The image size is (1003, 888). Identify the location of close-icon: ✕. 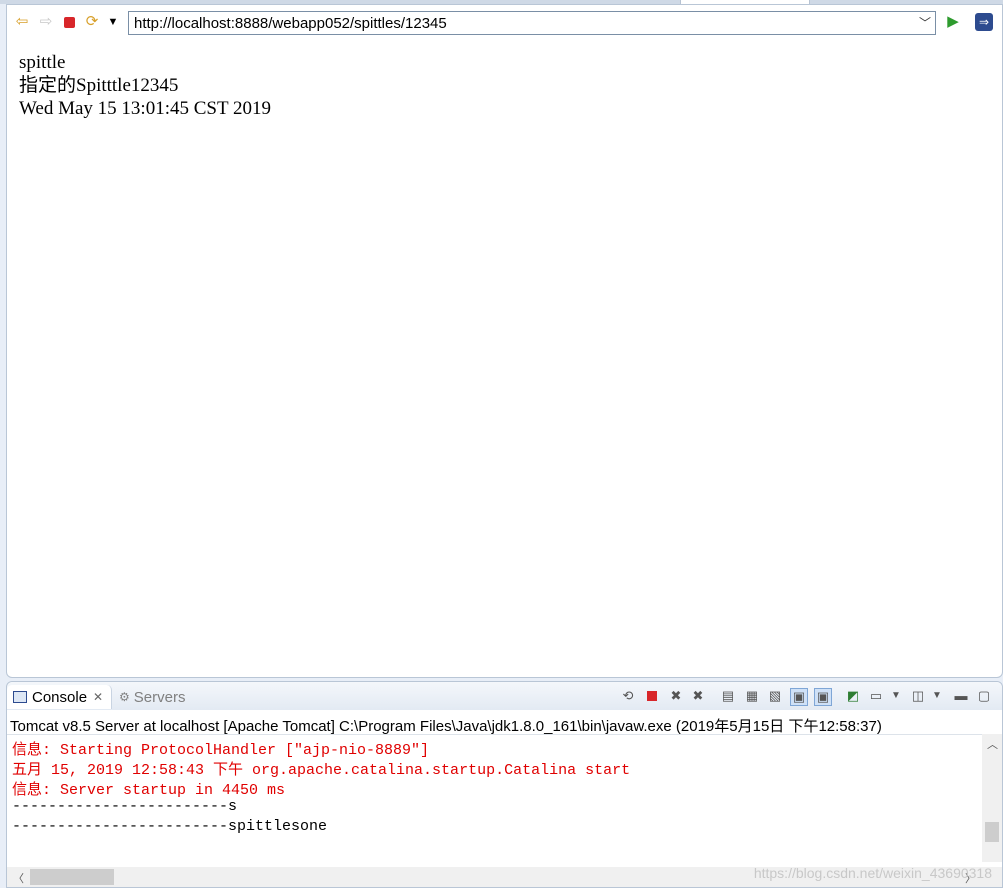
(98, 697).